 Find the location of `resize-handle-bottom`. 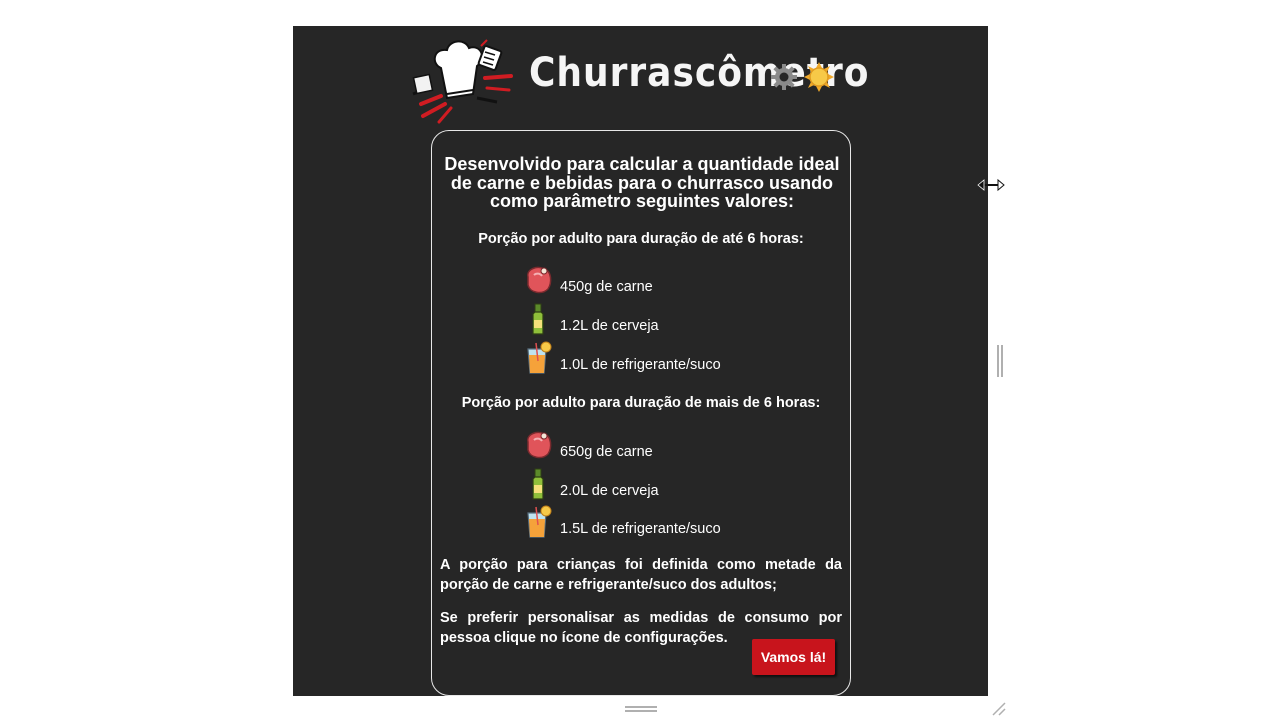

resize-handle-bottom is located at coordinates (641, 709).